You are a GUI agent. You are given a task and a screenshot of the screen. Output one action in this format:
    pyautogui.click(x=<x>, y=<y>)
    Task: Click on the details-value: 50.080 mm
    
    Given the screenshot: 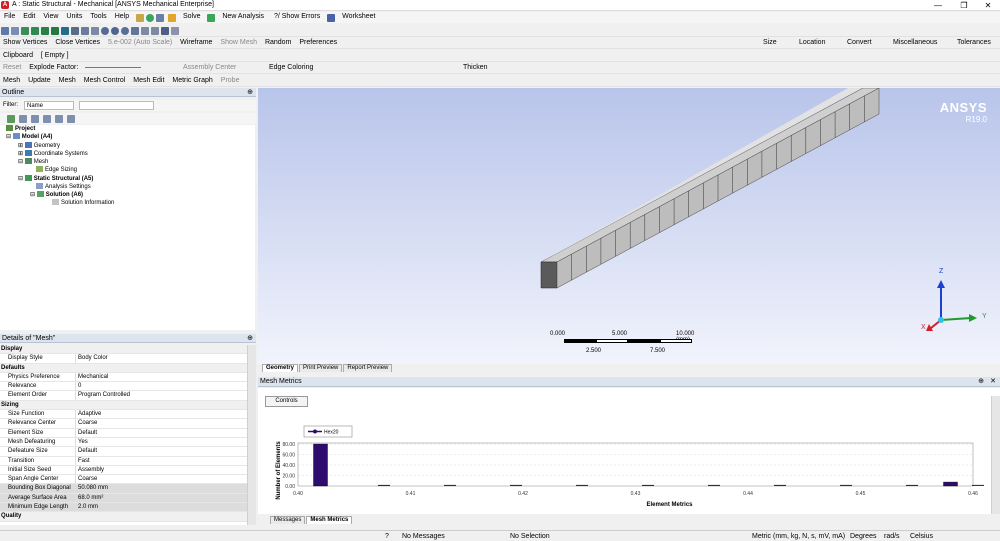 What is the action you would take?
    pyautogui.click(x=161, y=488)
    